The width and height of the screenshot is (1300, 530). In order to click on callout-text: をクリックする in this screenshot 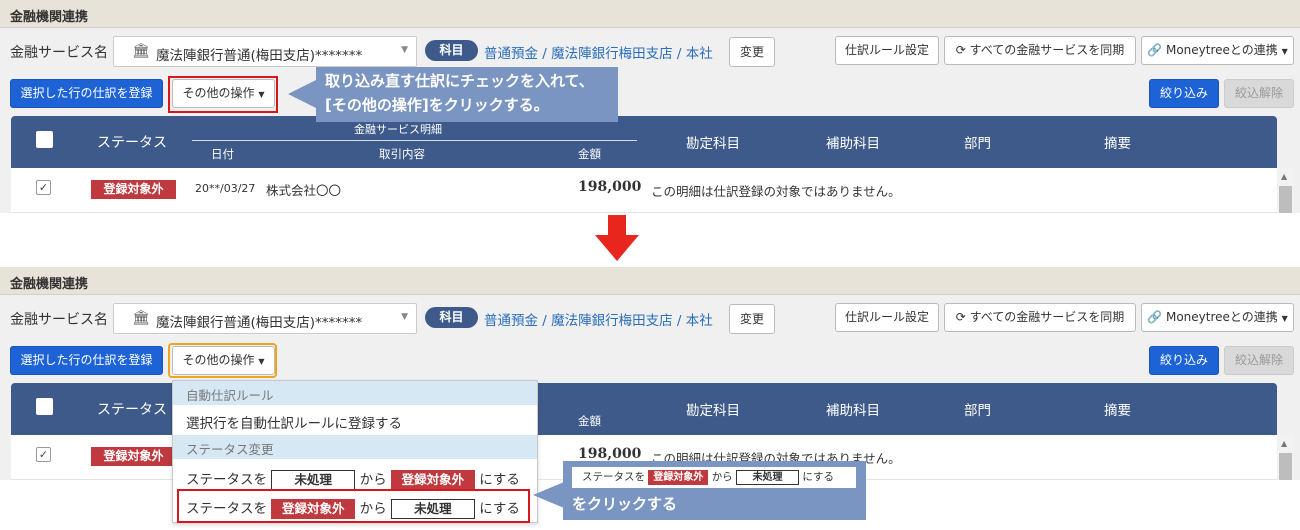, I will do `click(625, 504)`.